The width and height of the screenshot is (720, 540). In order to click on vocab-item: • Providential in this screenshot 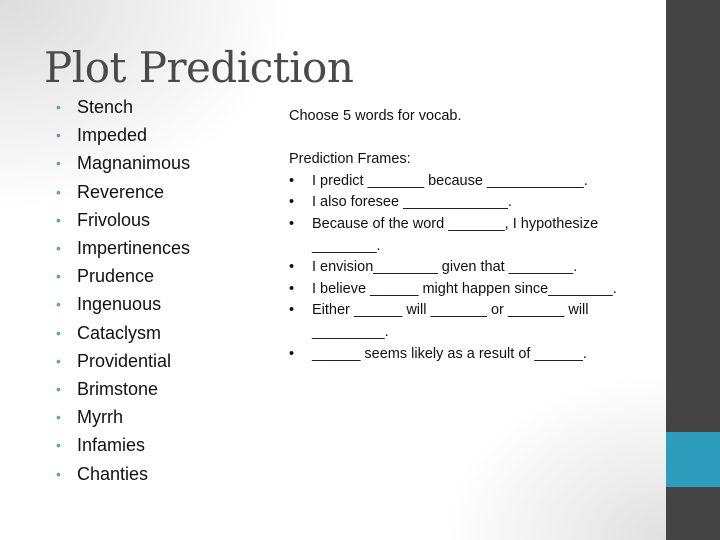, I will do `click(123, 361)`.